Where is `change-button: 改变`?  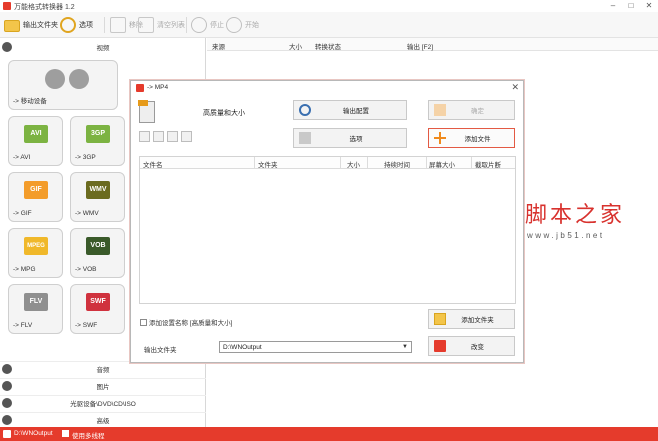 change-button: 改变 is located at coordinates (471, 346).